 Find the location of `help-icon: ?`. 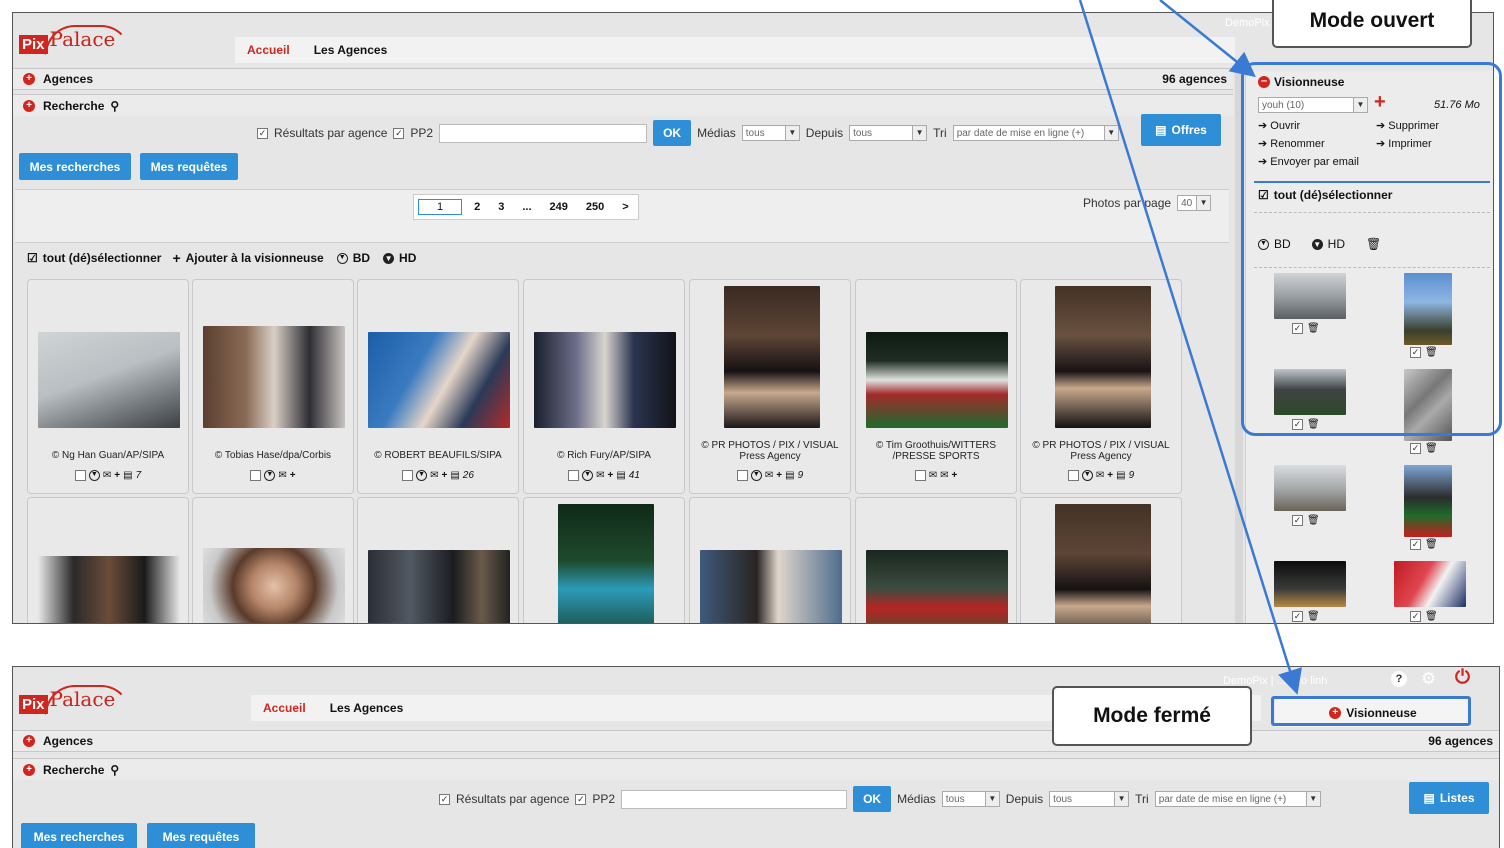

help-icon: ? is located at coordinates (1399, 679).